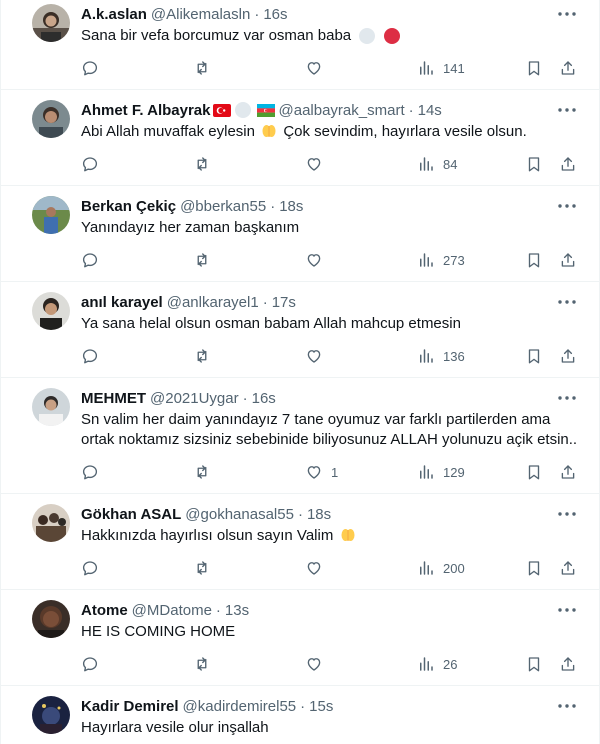 This screenshot has height=744, width=600. What do you see at coordinates (213, 302) in the screenshot?
I see `username: @anlkarayel1` at bounding box center [213, 302].